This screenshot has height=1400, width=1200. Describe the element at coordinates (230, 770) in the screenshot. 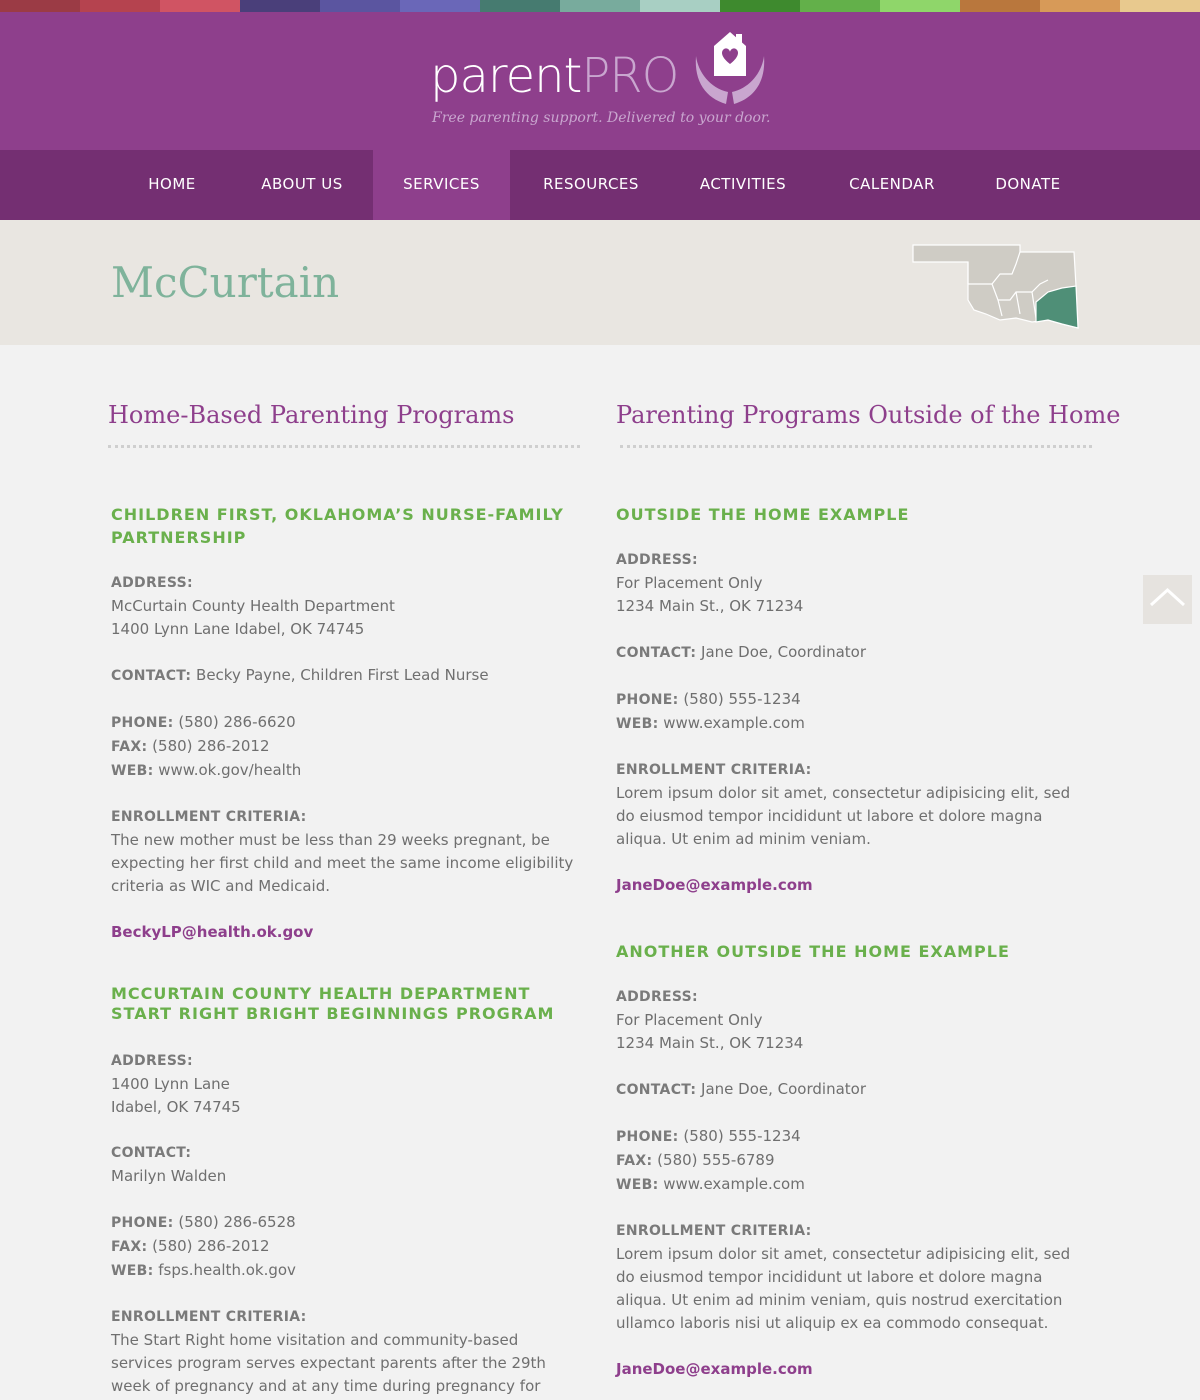

I see `web-value: www.ok.gov/health` at that location.